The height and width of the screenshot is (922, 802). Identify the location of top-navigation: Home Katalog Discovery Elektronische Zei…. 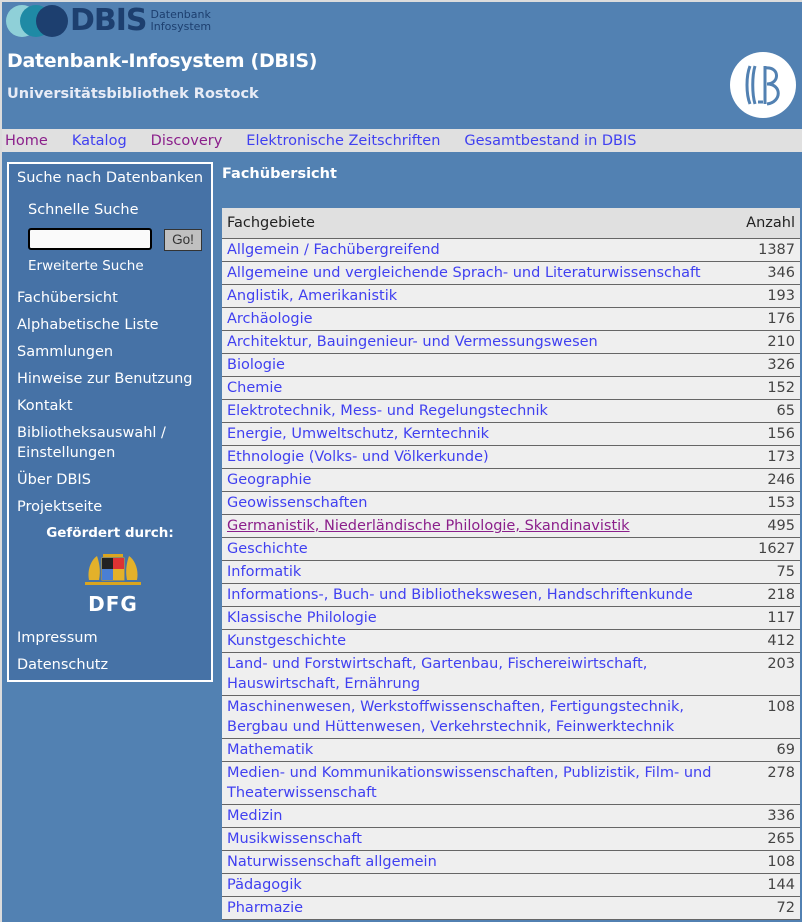
(402, 140).